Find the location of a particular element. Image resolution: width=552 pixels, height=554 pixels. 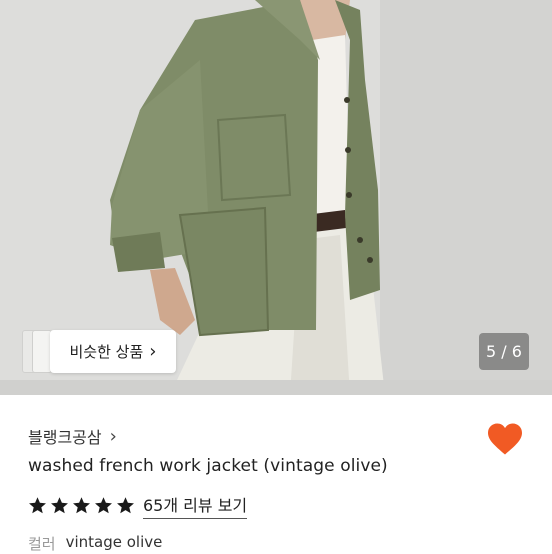

thumbnail-front is located at coordinates (42, 351).